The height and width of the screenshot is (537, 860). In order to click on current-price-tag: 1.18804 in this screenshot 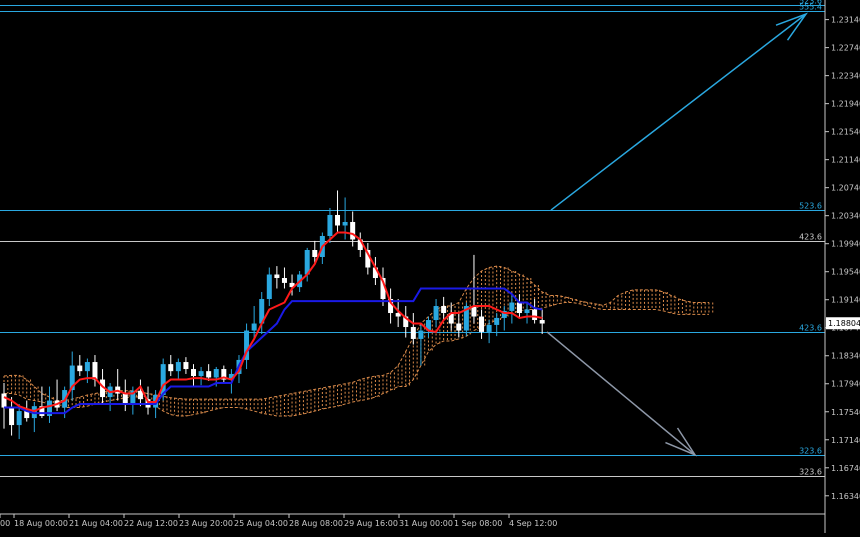, I will do `click(843, 323)`.